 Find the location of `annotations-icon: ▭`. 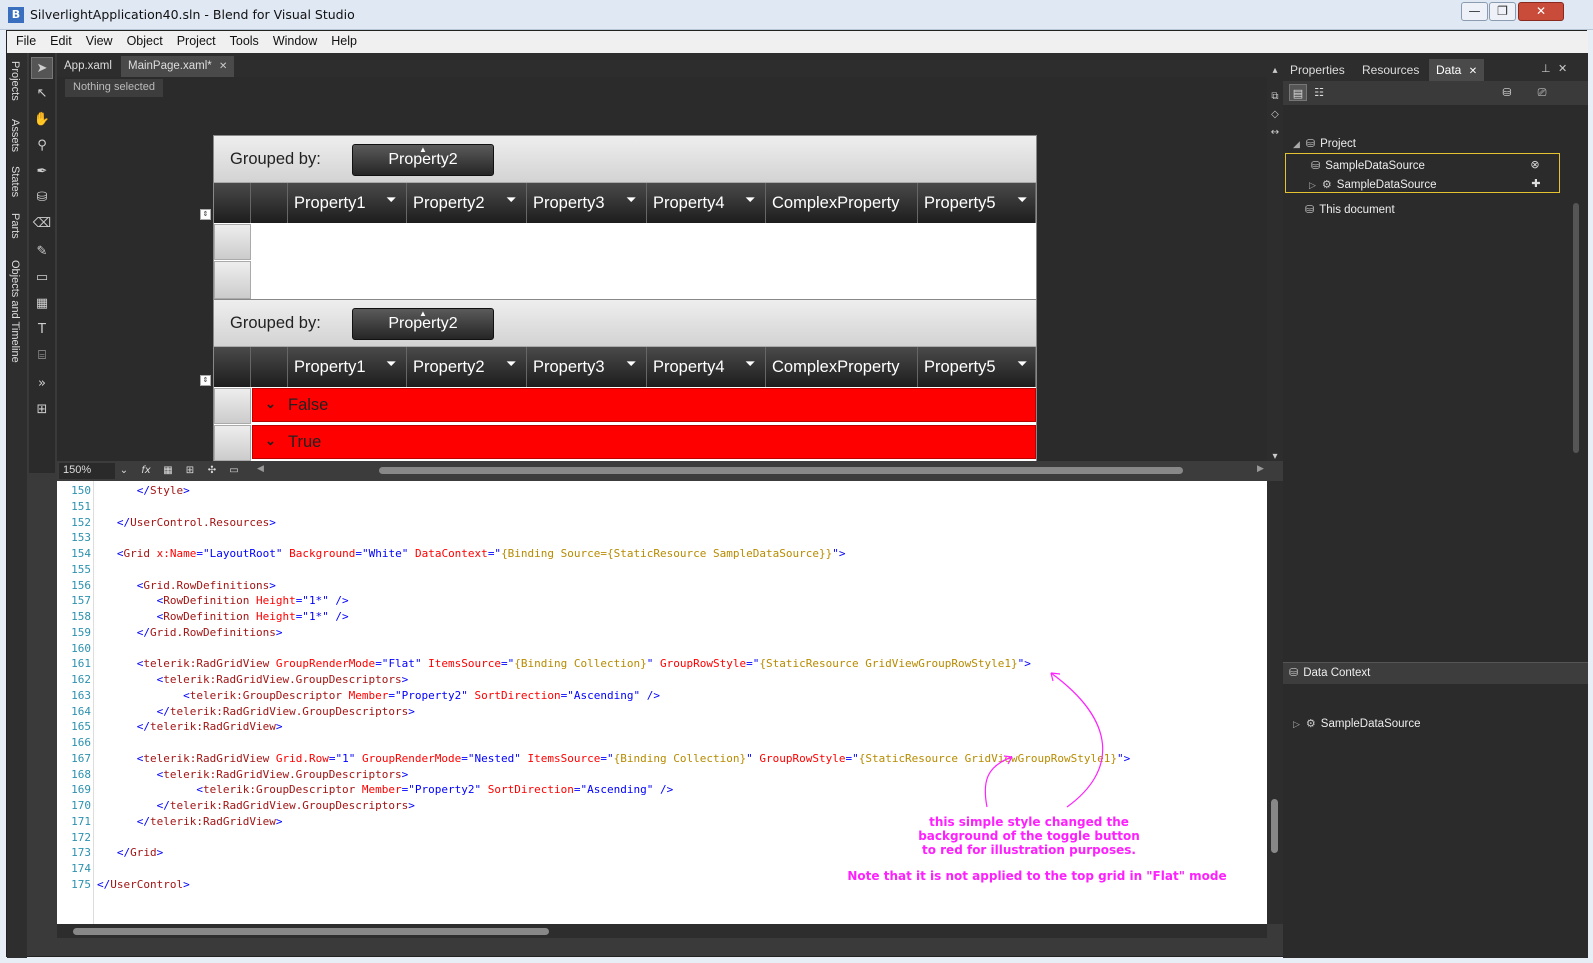

annotations-icon: ▭ is located at coordinates (234, 471).